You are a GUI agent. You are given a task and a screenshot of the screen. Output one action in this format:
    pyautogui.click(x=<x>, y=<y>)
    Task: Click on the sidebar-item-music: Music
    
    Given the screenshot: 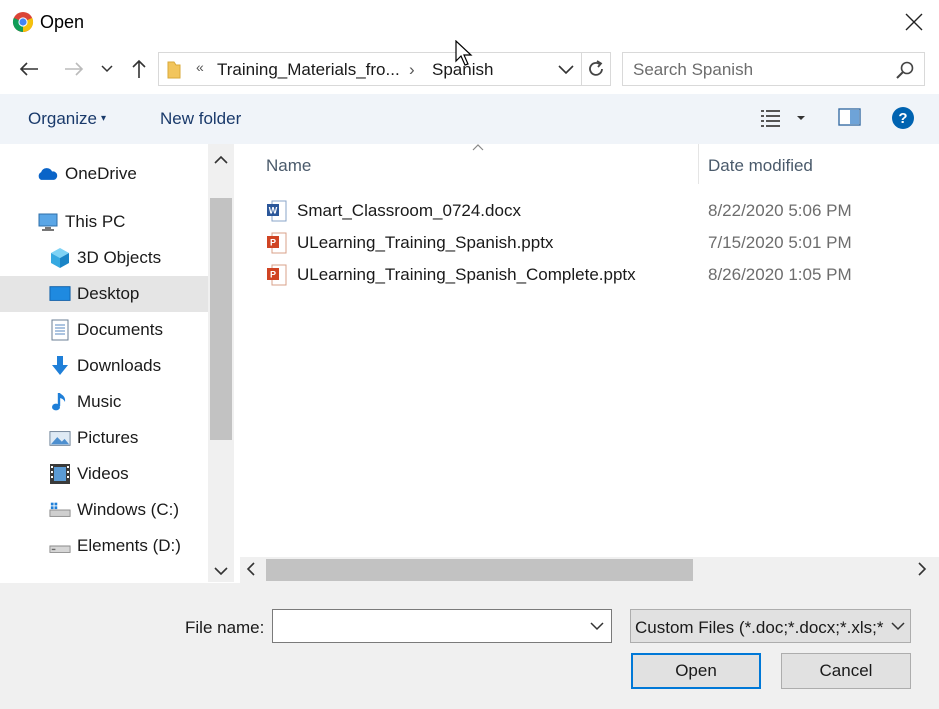 What is the action you would take?
    pyautogui.click(x=104, y=402)
    